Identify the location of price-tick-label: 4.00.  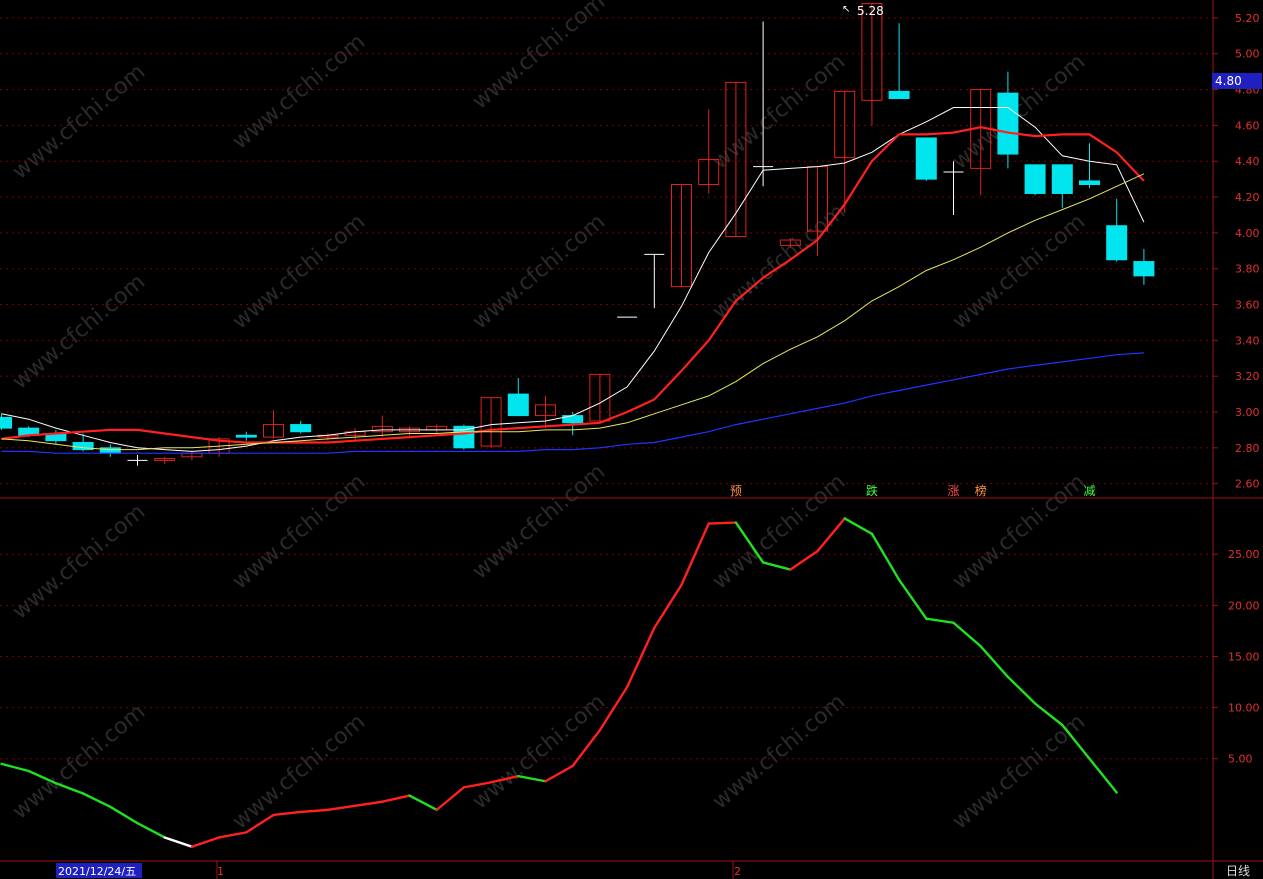
(1247, 233).